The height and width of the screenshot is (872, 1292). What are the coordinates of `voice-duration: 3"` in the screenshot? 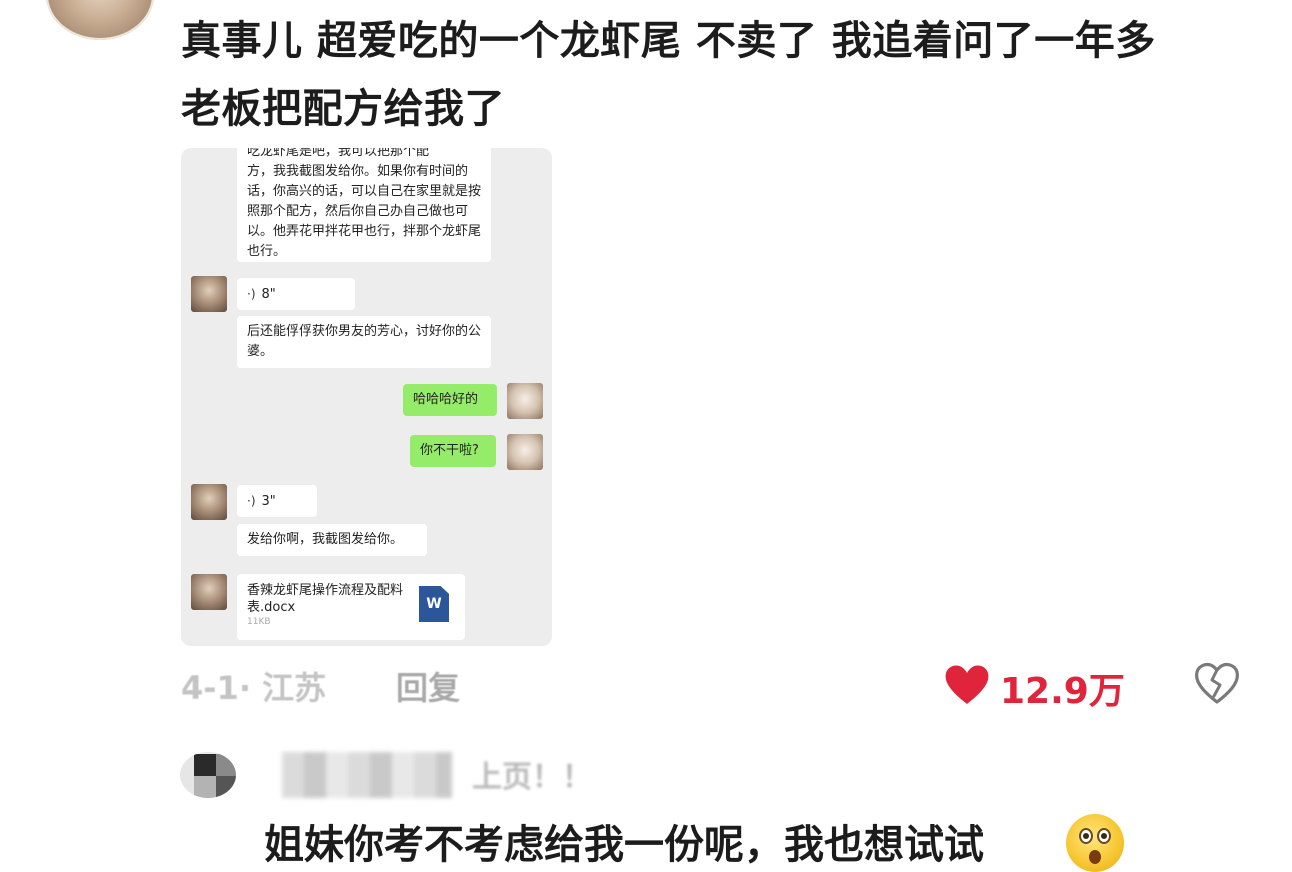 It's located at (268, 501).